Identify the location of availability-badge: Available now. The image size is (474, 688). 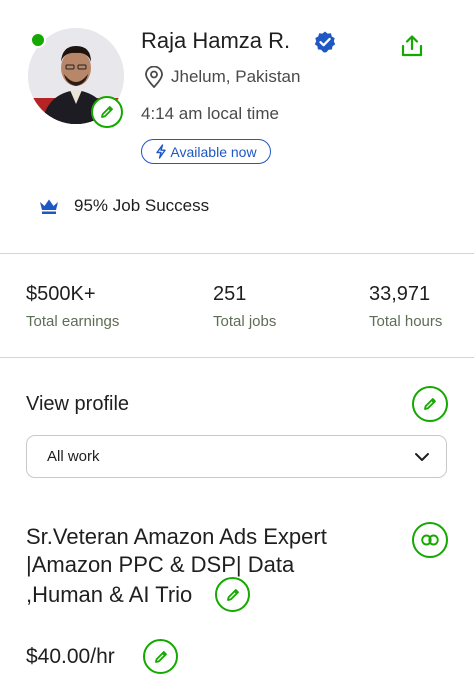
(206, 151).